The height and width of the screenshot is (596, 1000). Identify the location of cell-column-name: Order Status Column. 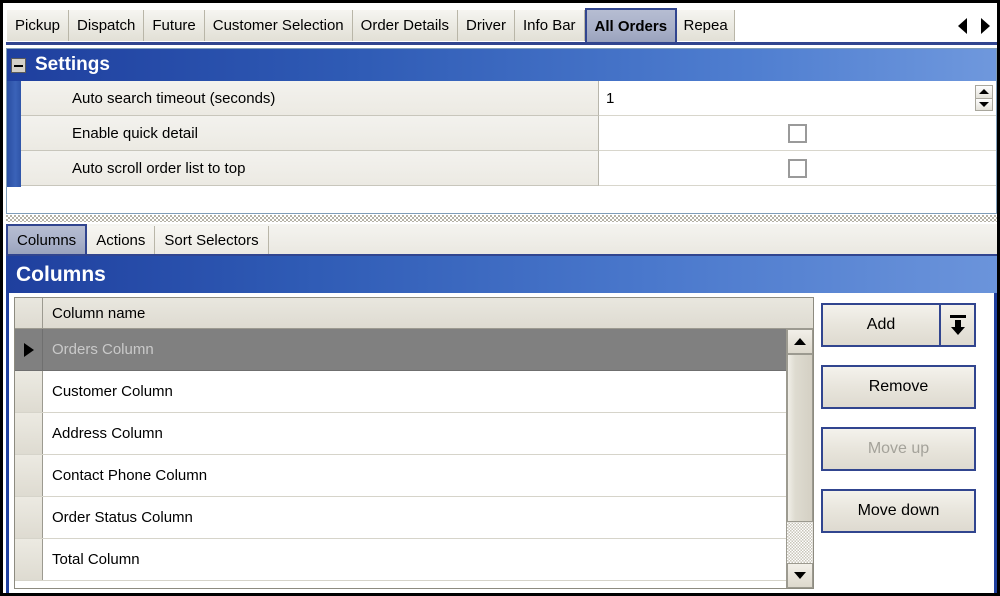
(122, 517).